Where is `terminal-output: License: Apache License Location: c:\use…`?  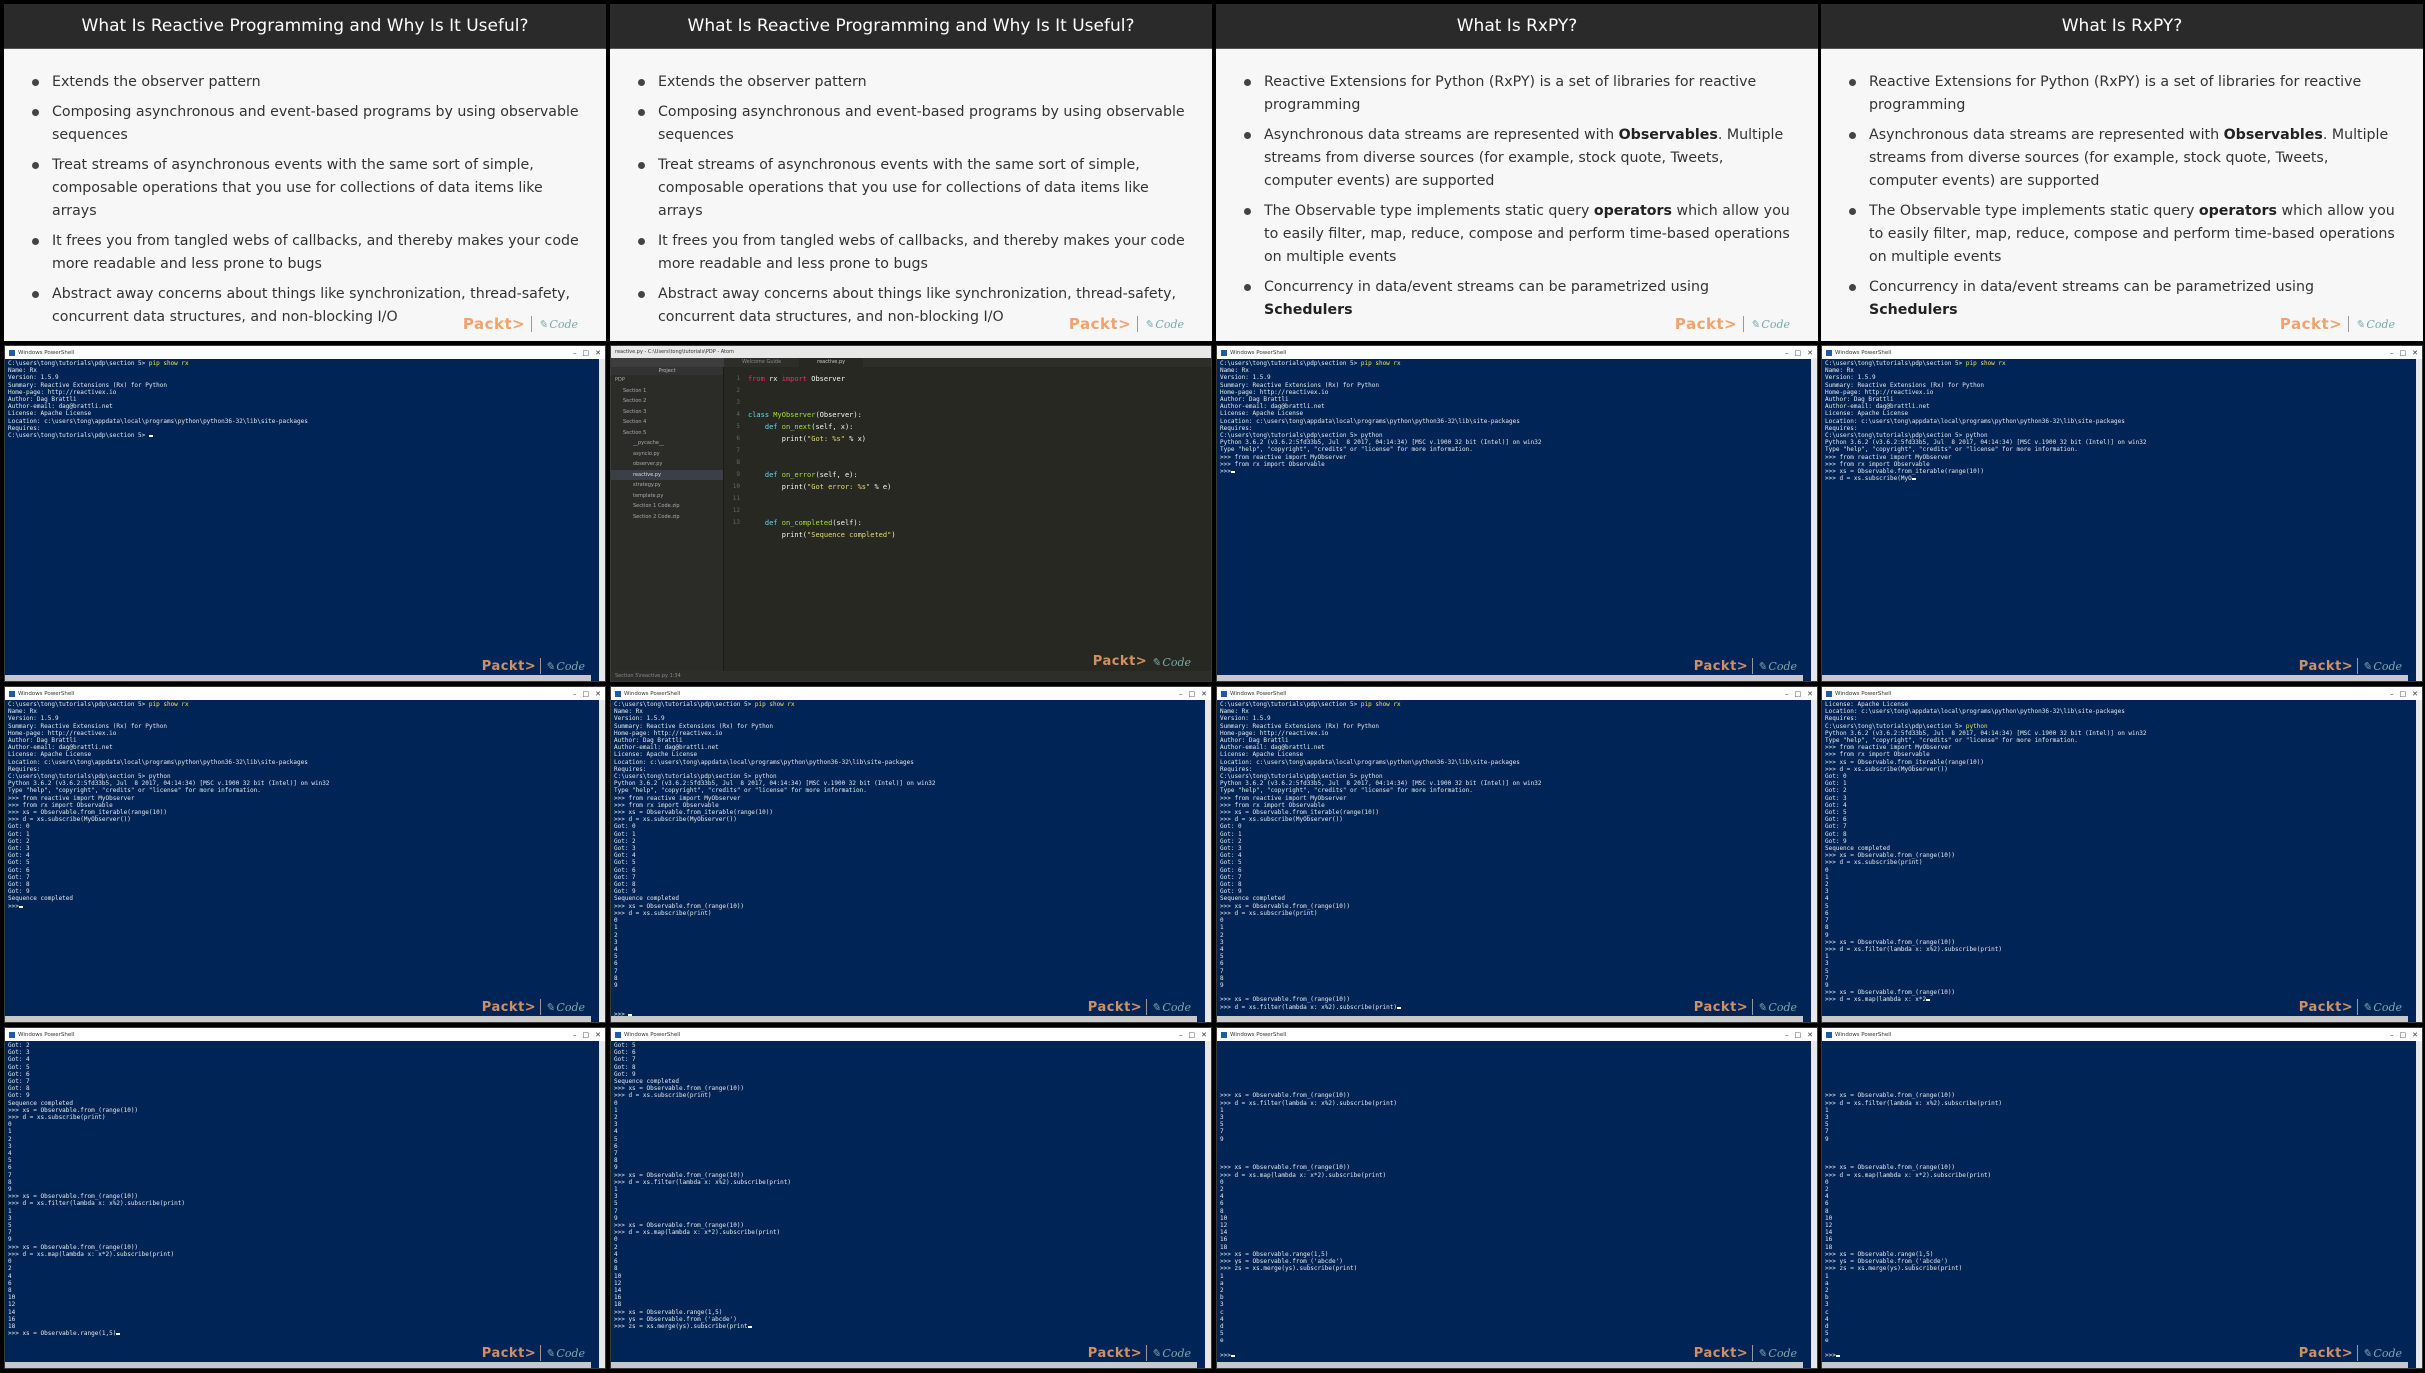
terminal-output: License: Apache License Location: c:\use… is located at coordinates (2122, 852).